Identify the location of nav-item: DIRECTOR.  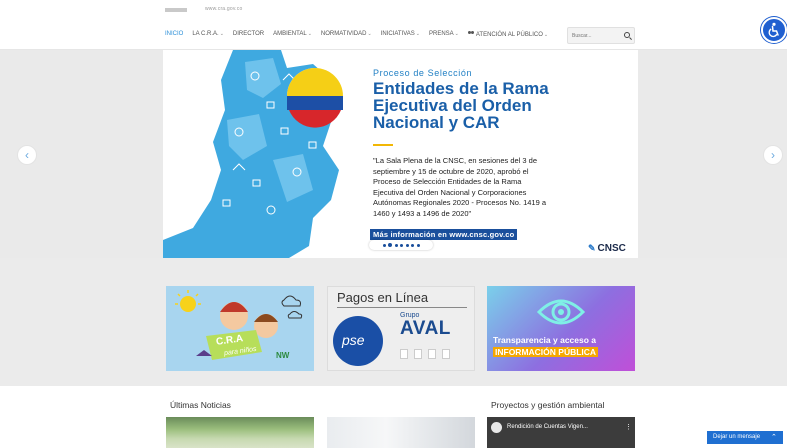
(248, 34).